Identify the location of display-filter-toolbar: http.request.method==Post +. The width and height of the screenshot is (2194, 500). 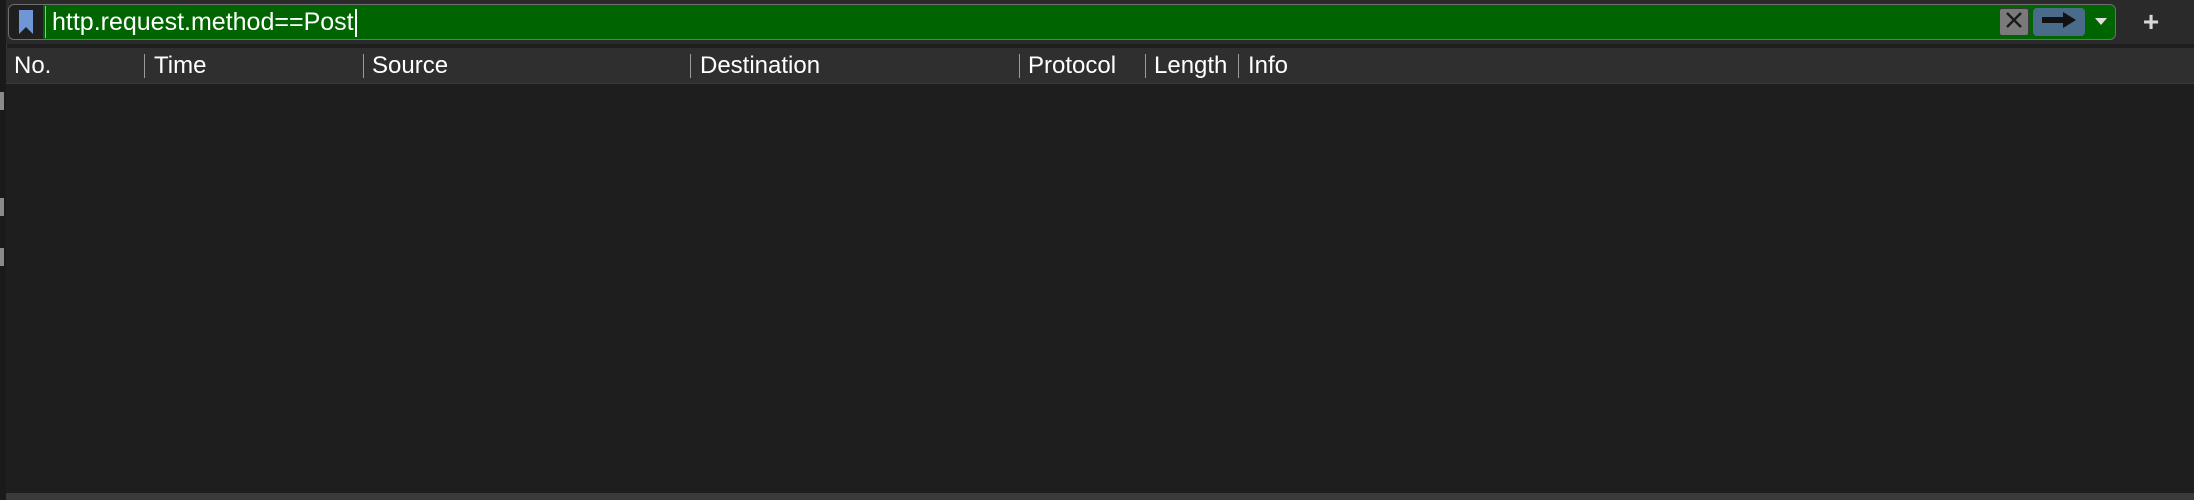
(1100, 22).